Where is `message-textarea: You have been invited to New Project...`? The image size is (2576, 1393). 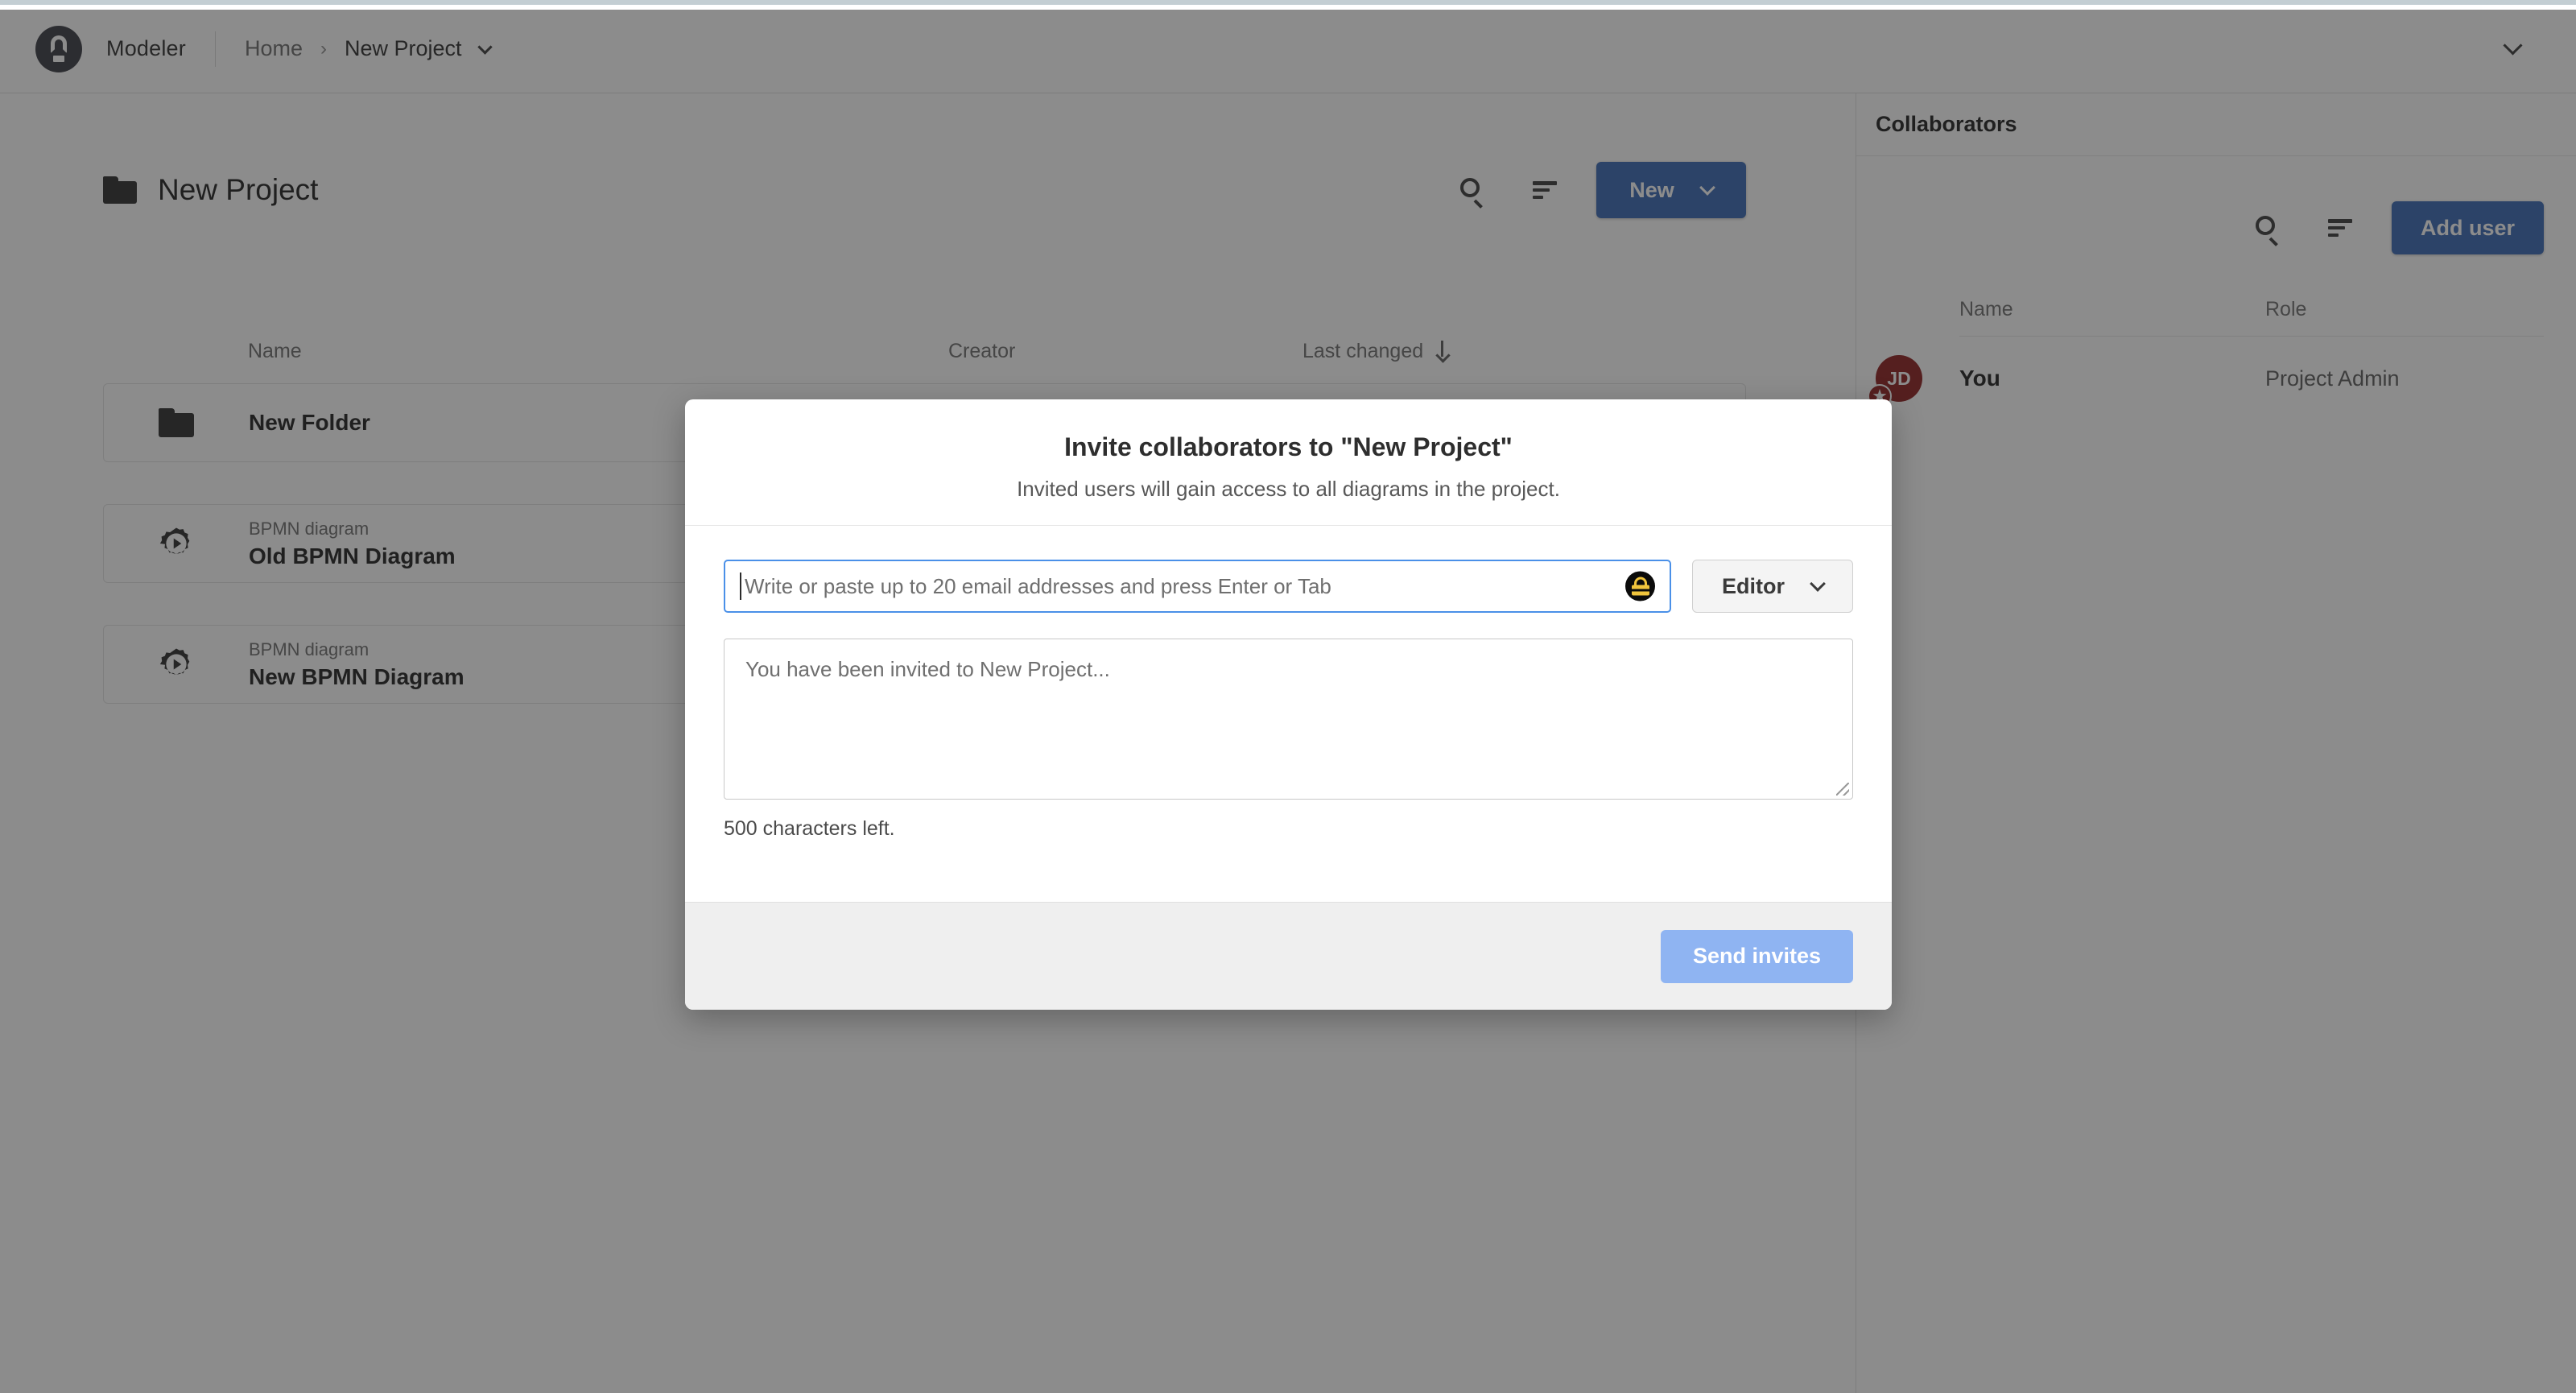
message-textarea: You have been invited to New Project... is located at coordinates (1288, 719).